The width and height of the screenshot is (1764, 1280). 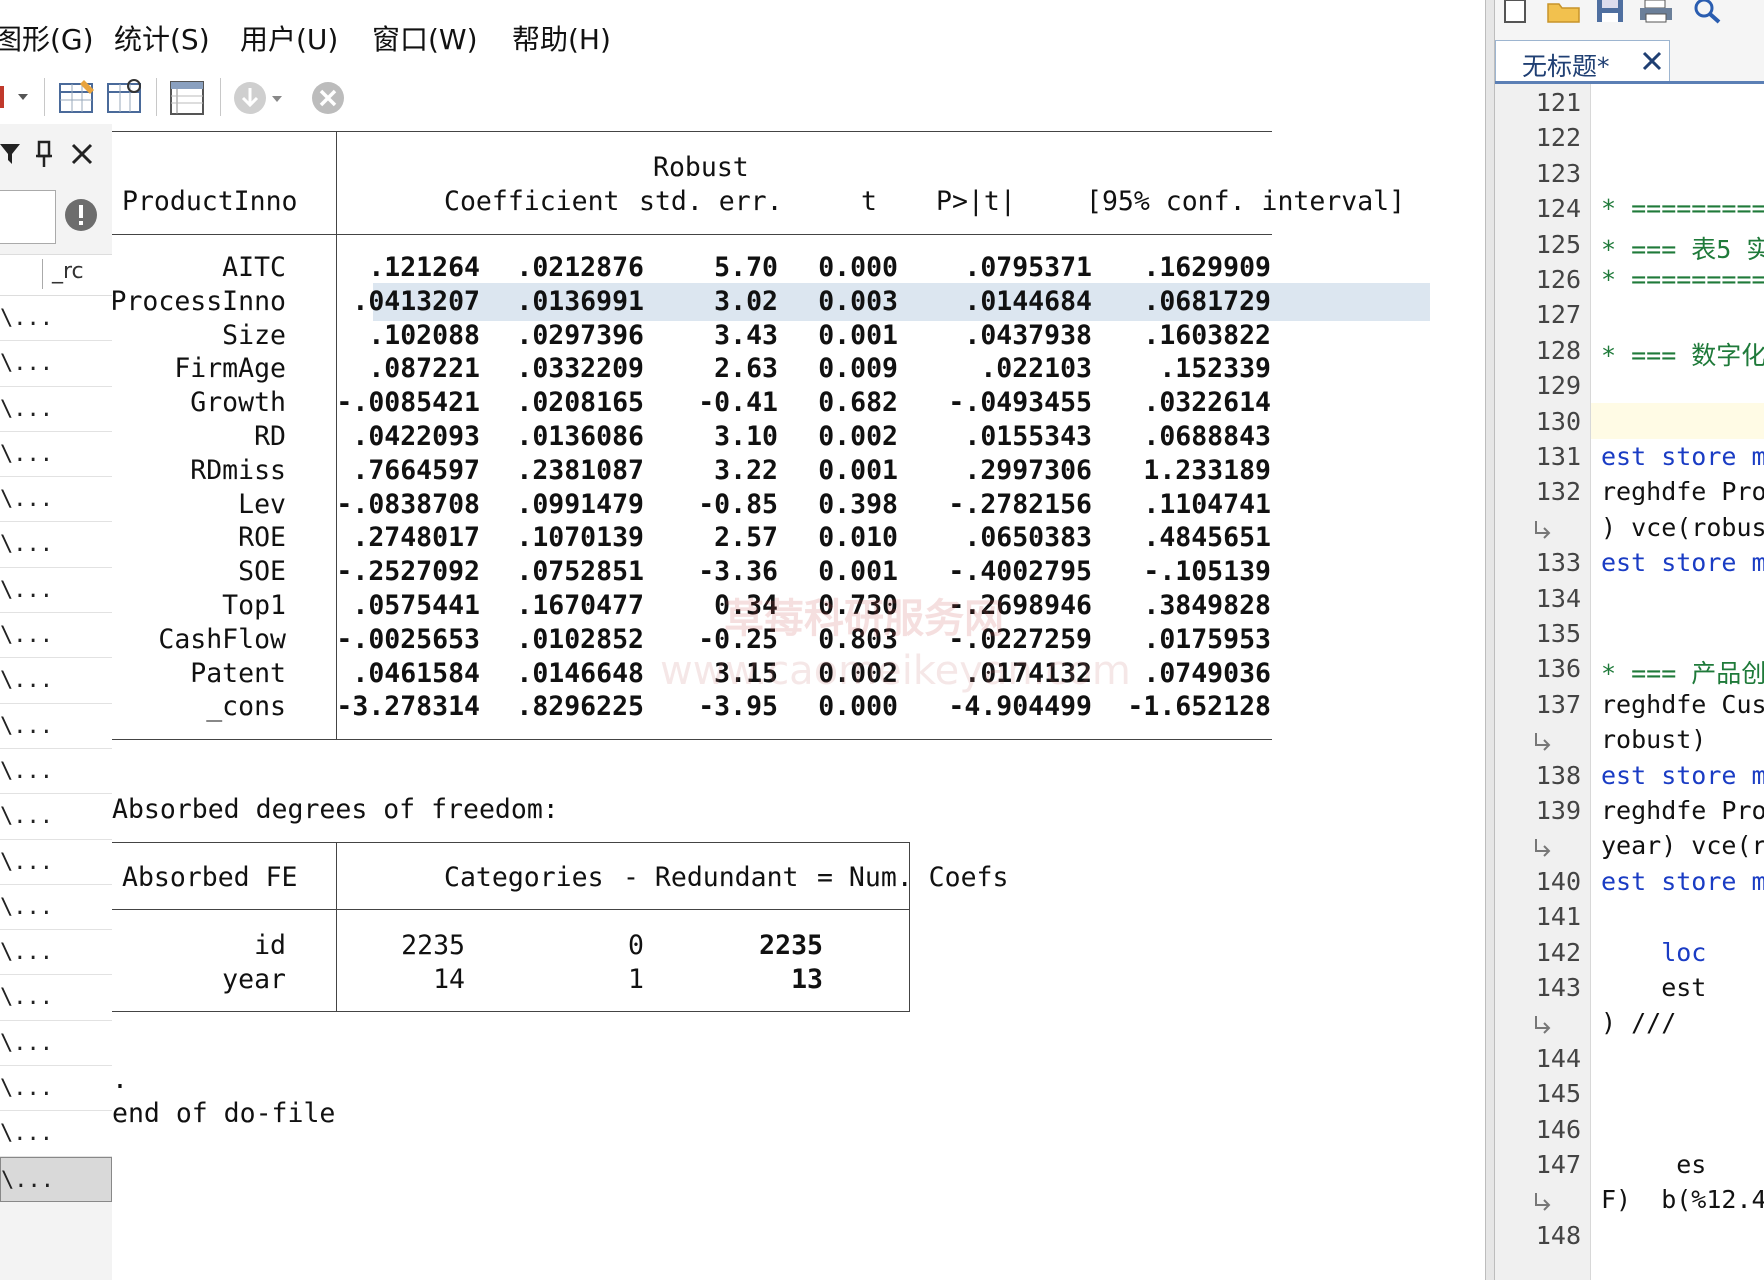 I want to click on row-p-value: 0.398, so click(x=858, y=504).